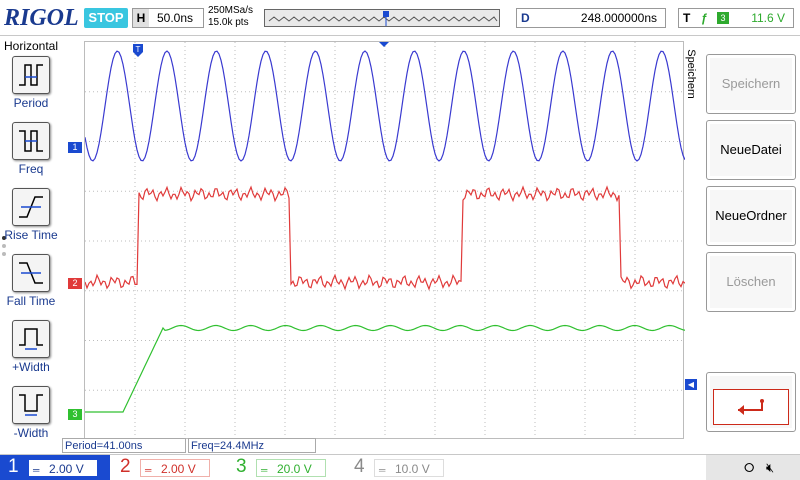 This screenshot has width=800, height=480. What do you see at coordinates (751, 150) in the screenshot?
I see `new-file-button: NeueDatei` at bounding box center [751, 150].